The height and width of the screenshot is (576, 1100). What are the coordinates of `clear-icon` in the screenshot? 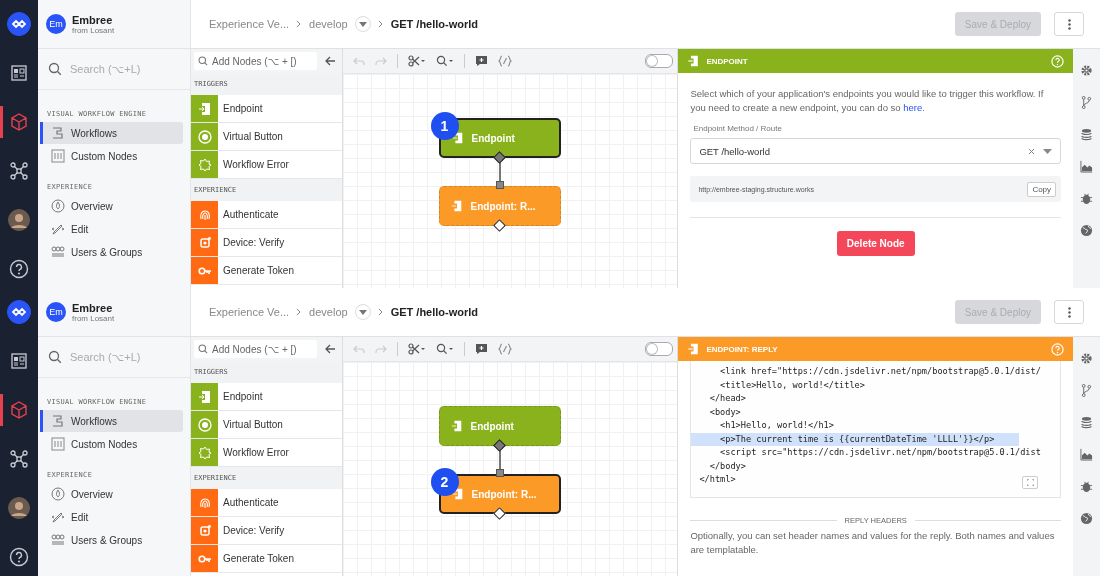 It's located at (1032, 151).